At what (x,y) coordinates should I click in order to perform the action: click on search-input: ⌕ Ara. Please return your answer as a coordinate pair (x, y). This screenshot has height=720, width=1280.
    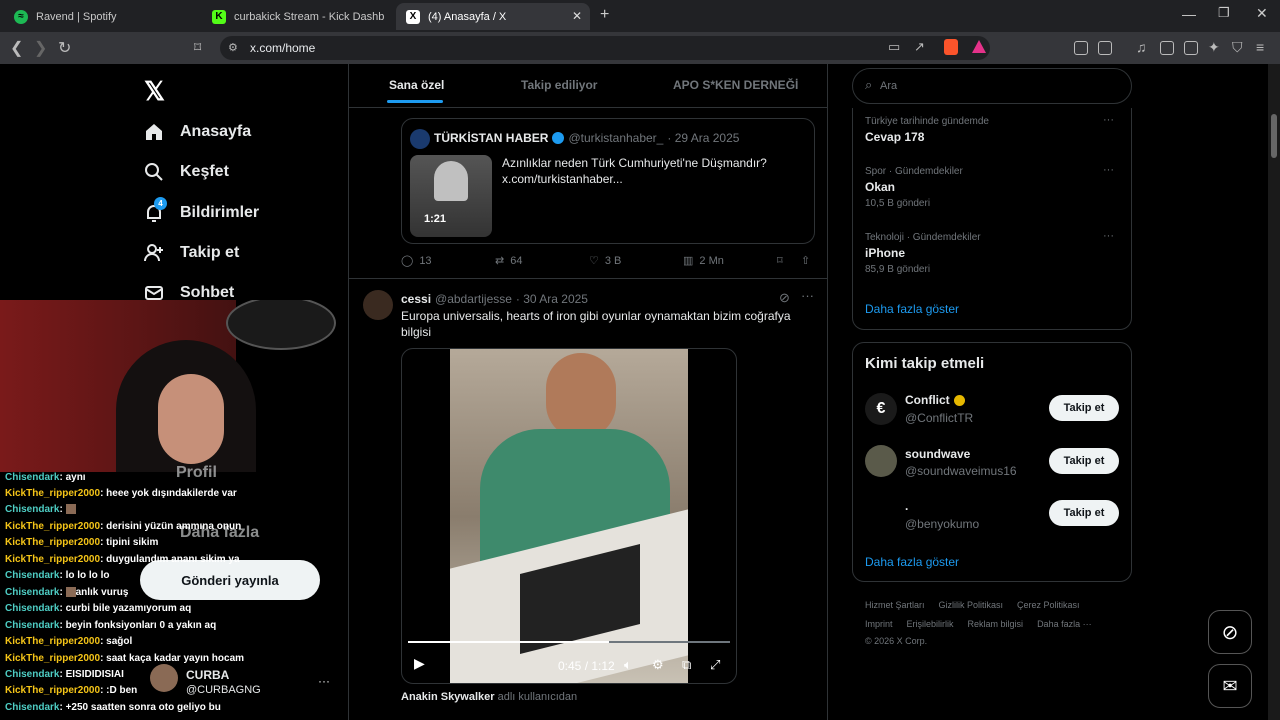
    Looking at the image, I should click on (992, 86).